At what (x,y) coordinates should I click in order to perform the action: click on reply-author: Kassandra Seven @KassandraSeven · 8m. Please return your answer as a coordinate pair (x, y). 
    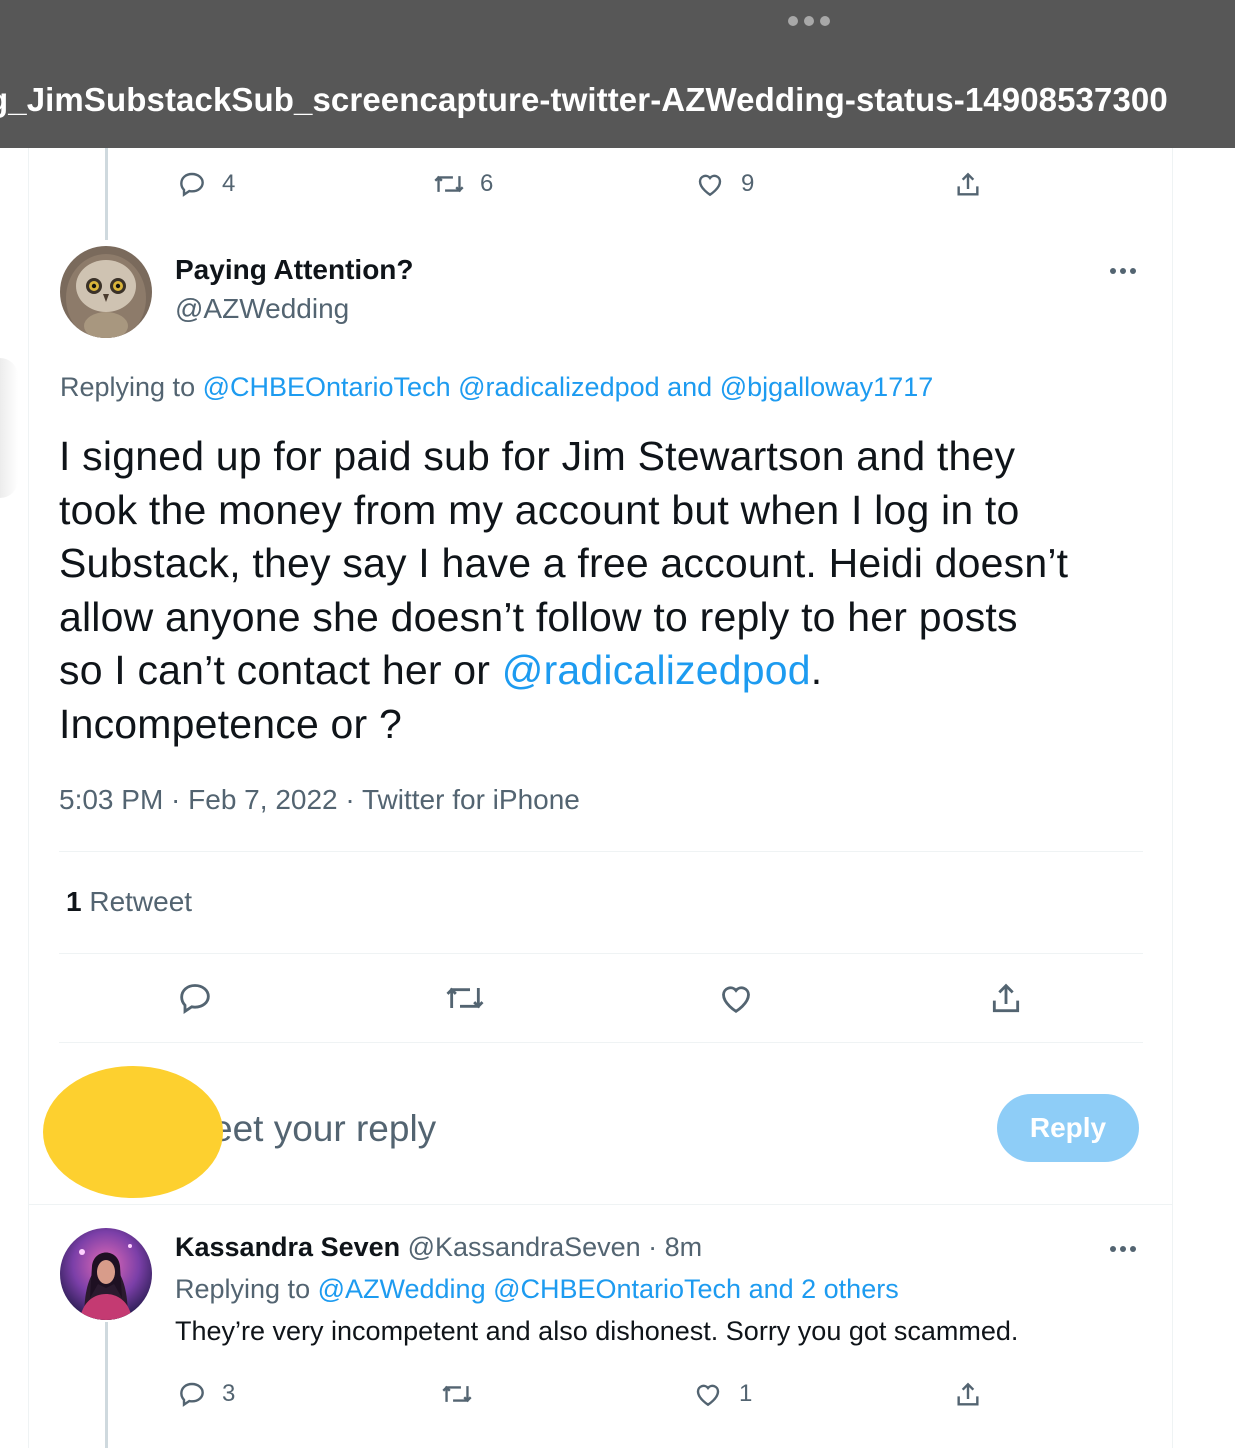
    Looking at the image, I should click on (438, 1247).